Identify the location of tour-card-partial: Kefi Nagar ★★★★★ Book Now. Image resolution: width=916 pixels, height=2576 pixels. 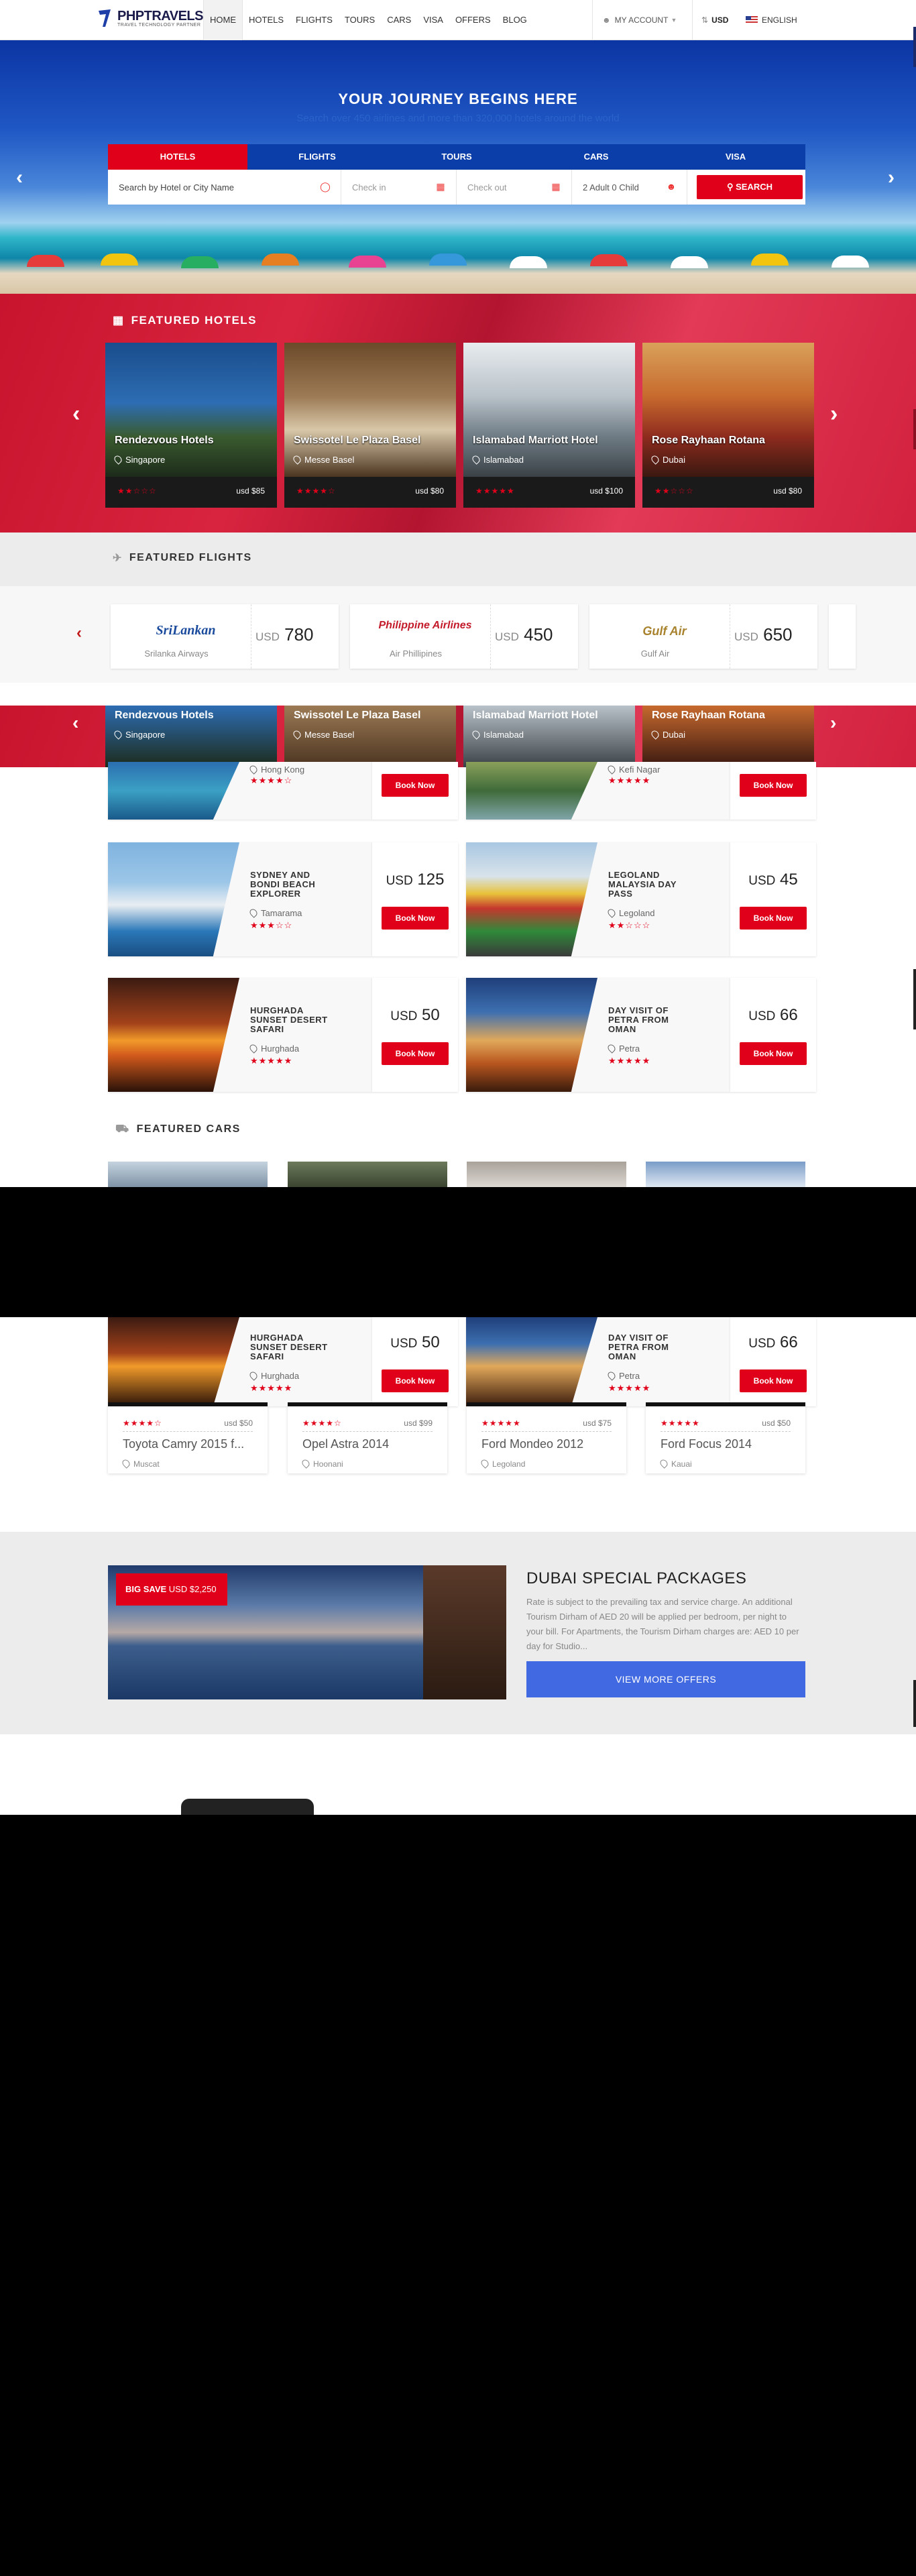
(641, 791).